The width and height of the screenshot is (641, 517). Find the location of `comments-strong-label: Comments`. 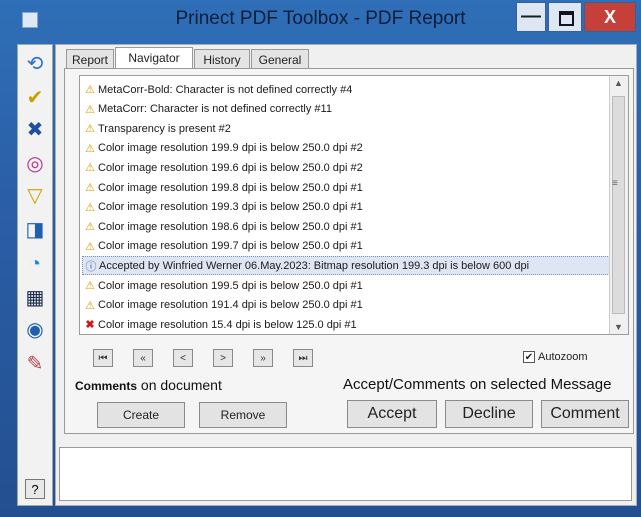

comments-strong-label: Comments is located at coordinates (106, 386).